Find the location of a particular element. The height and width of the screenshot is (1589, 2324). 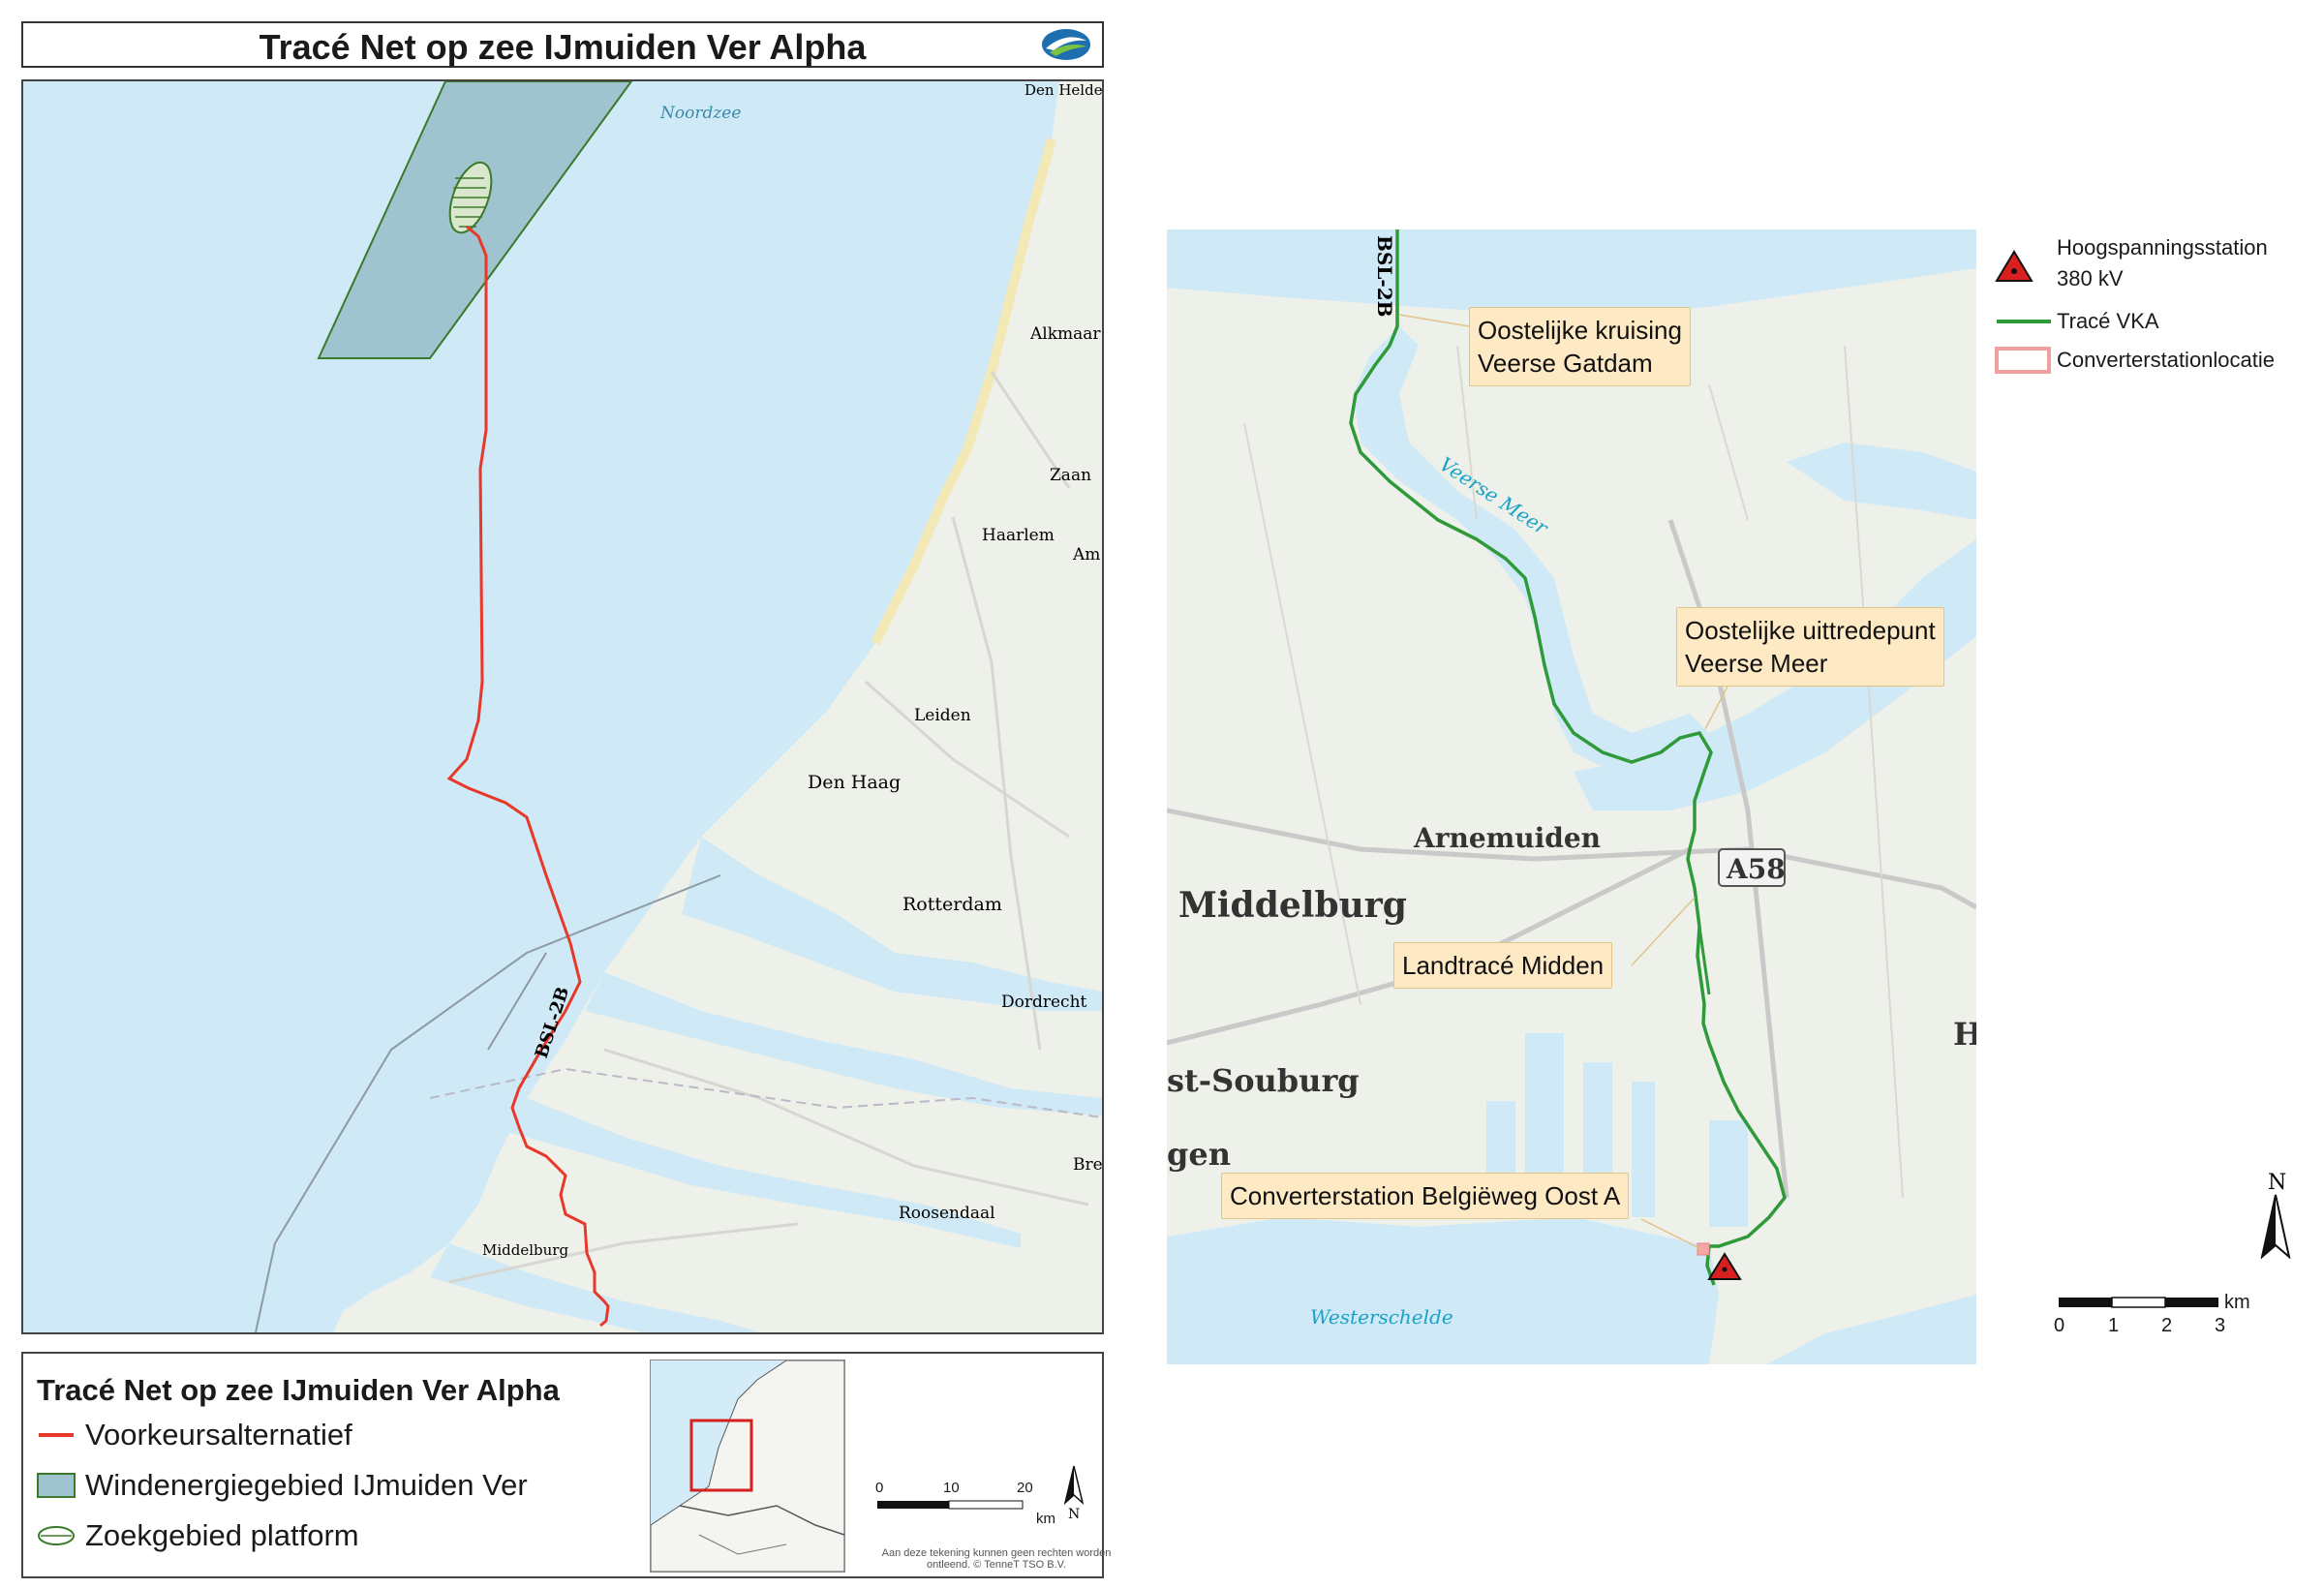

pink-box-icon is located at coordinates (2023, 360).